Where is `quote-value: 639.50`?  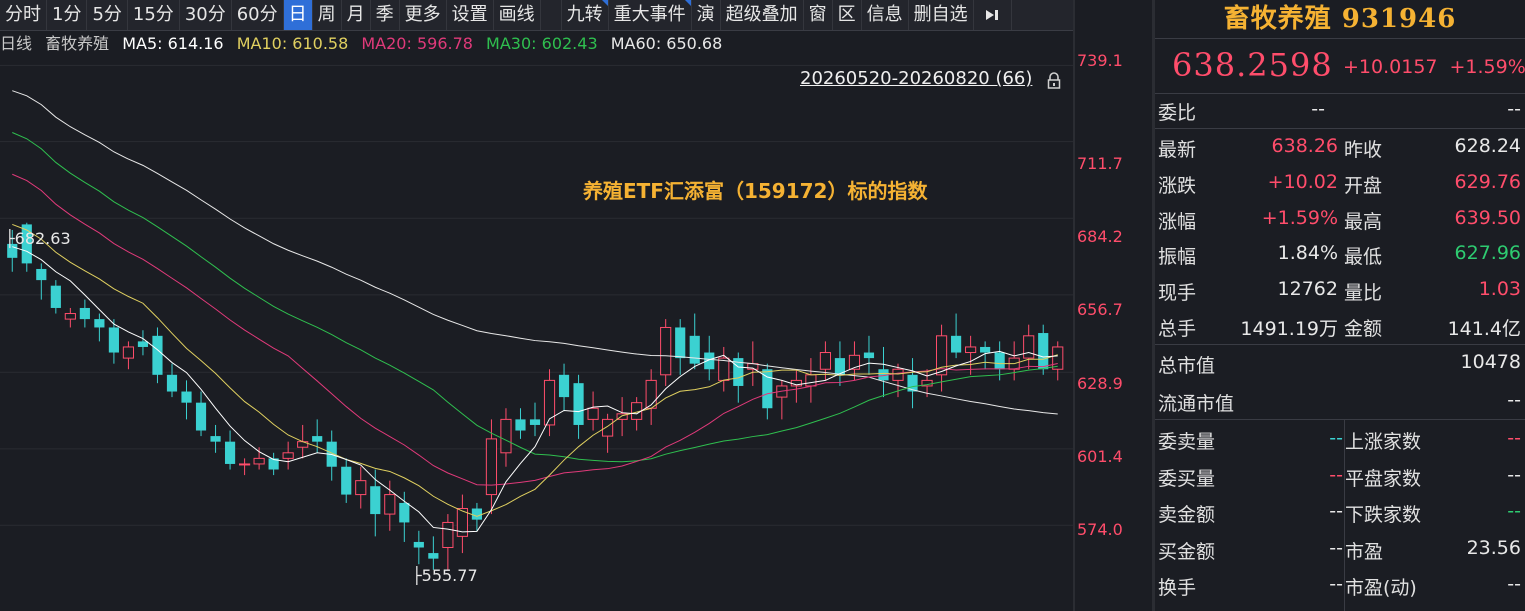 quote-value: 639.50 is located at coordinates (1487, 217).